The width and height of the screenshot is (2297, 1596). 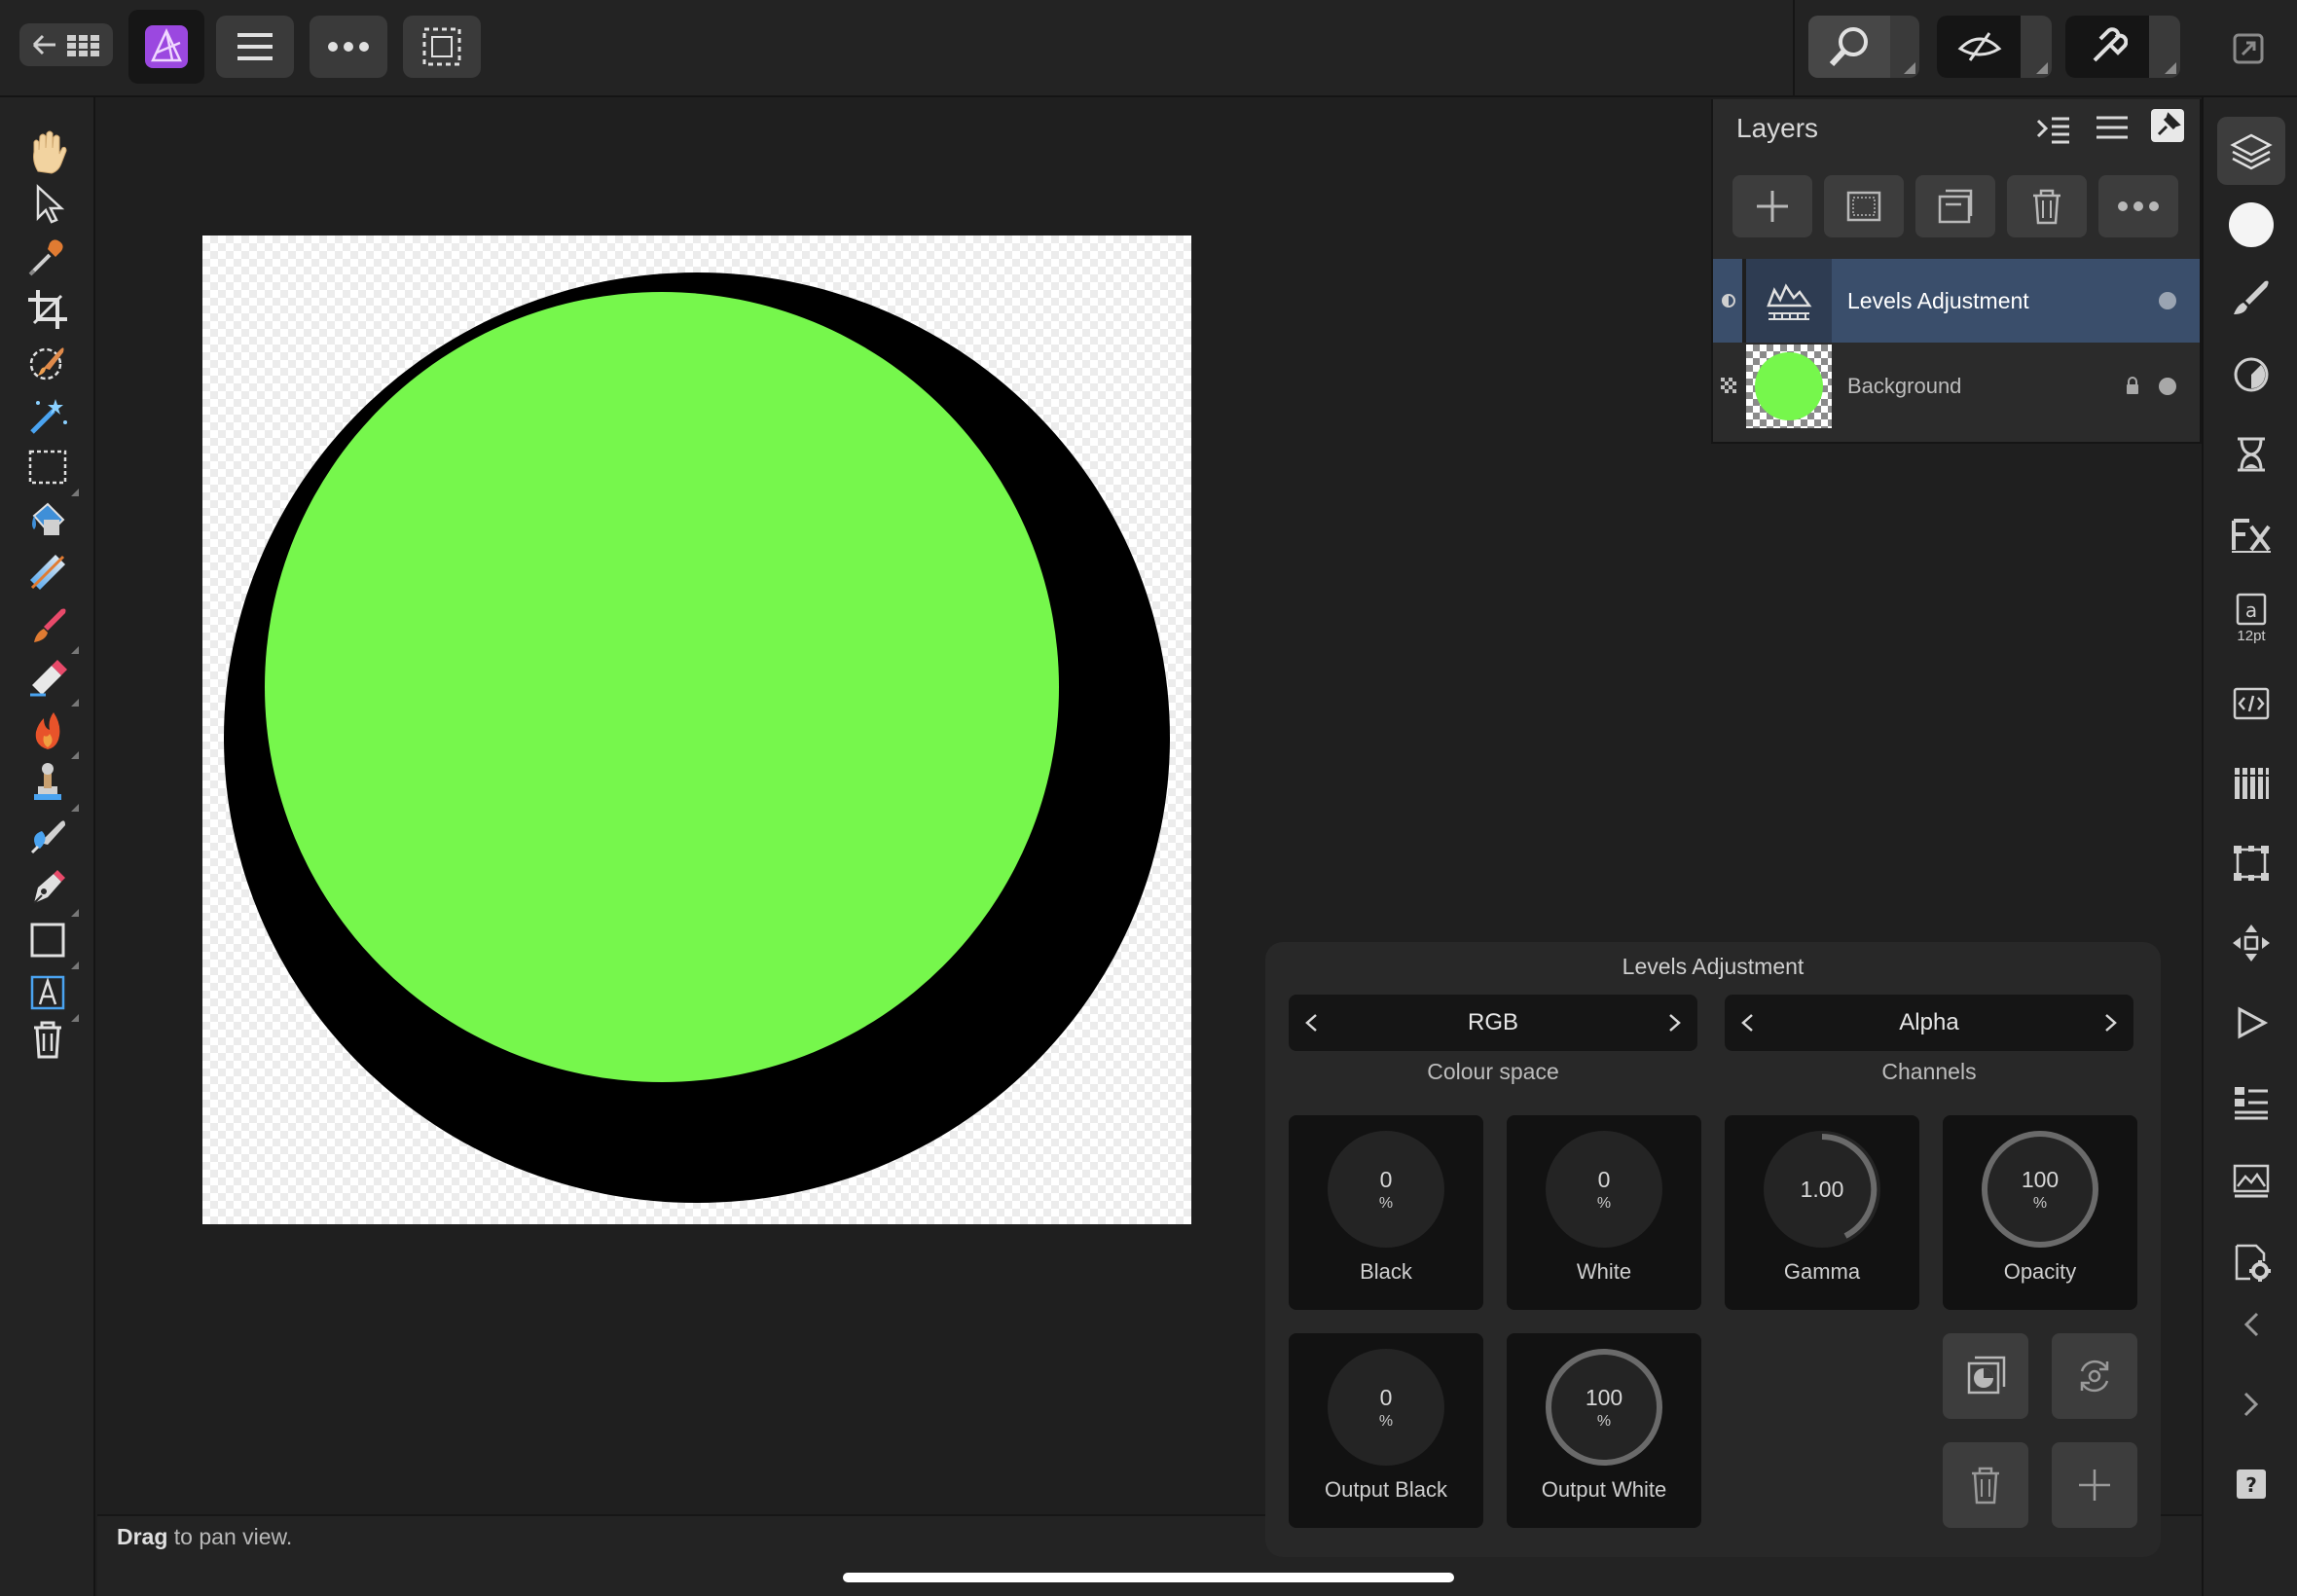 I want to click on hand-tool, so click(x=47, y=152).